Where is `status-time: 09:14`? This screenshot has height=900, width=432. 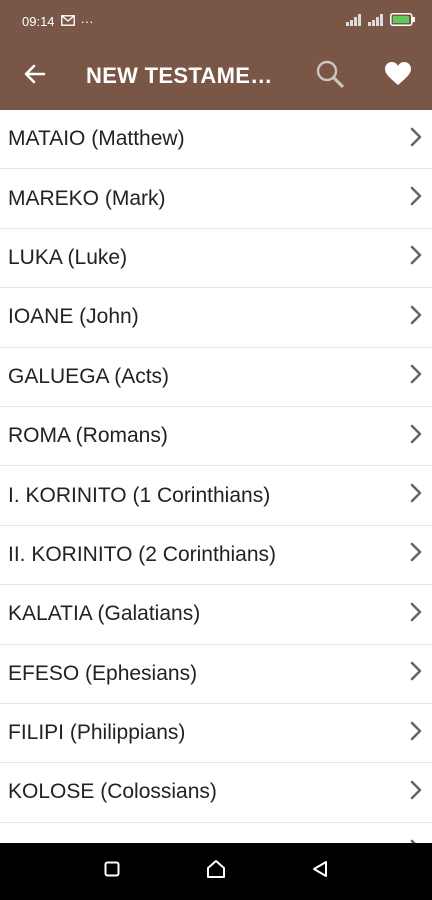 status-time: 09:14 is located at coordinates (38, 21).